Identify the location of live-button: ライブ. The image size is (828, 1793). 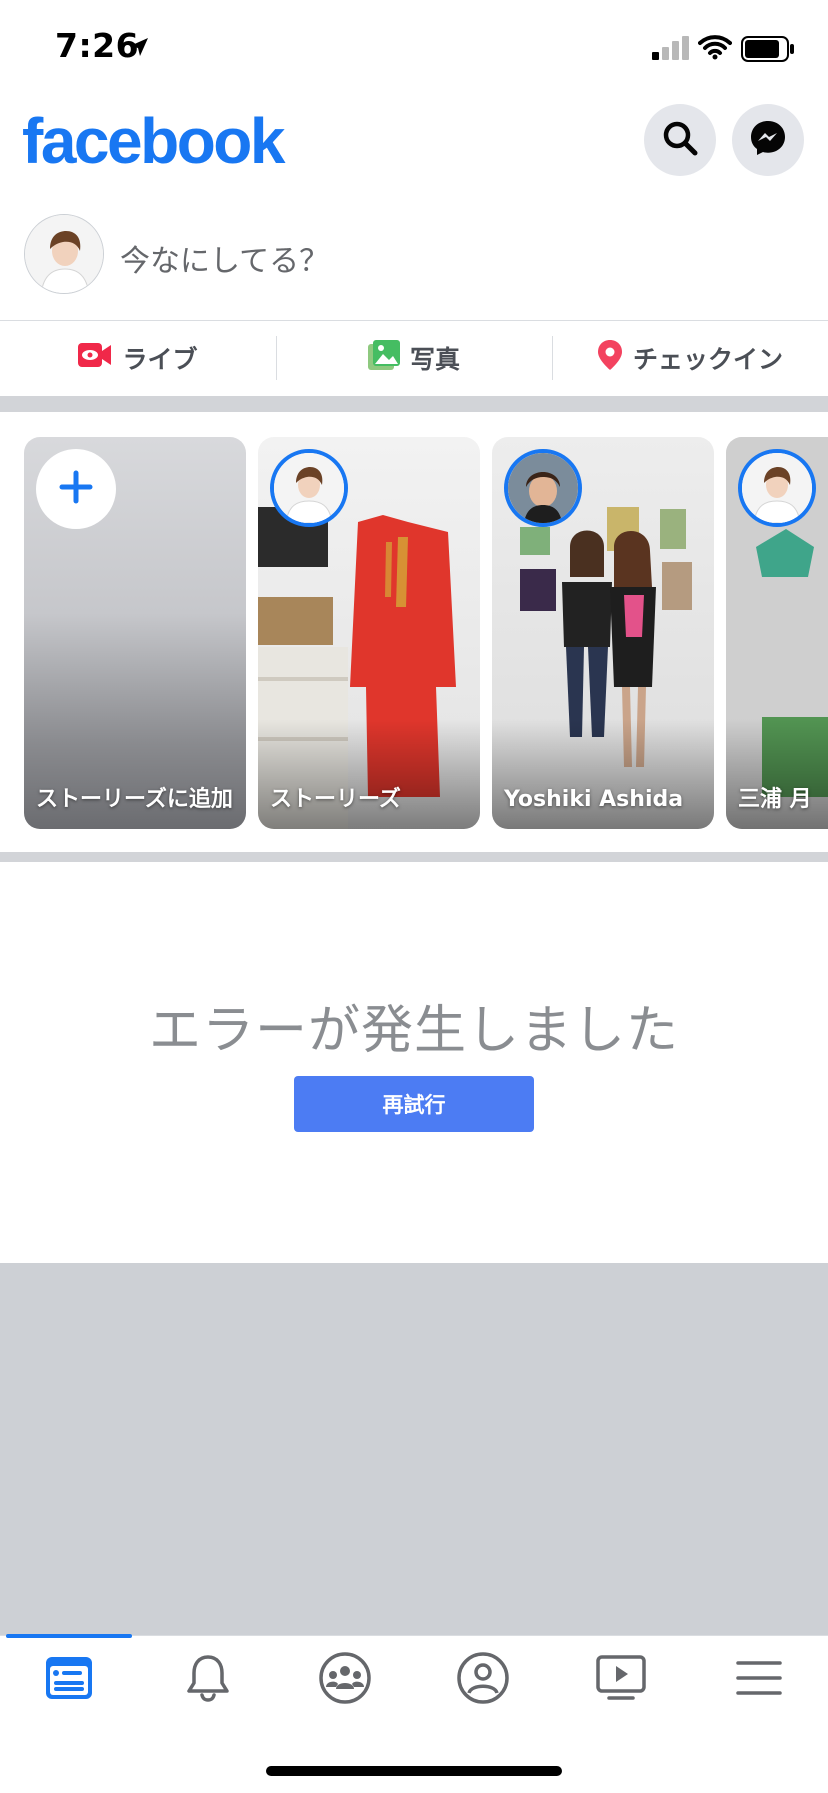
(138, 358).